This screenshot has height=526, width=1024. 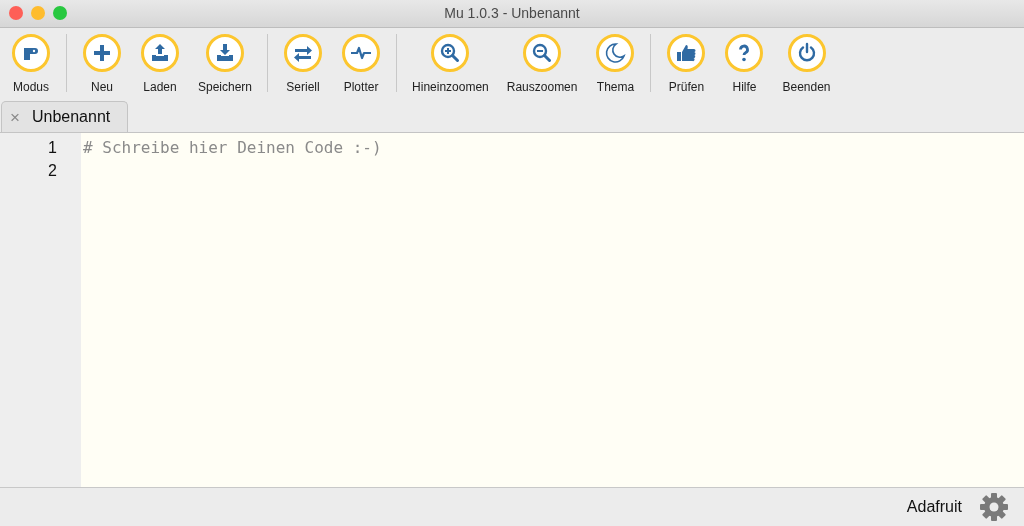 What do you see at coordinates (806, 65) in the screenshot?
I see `toolbar-button: Beenden` at bounding box center [806, 65].